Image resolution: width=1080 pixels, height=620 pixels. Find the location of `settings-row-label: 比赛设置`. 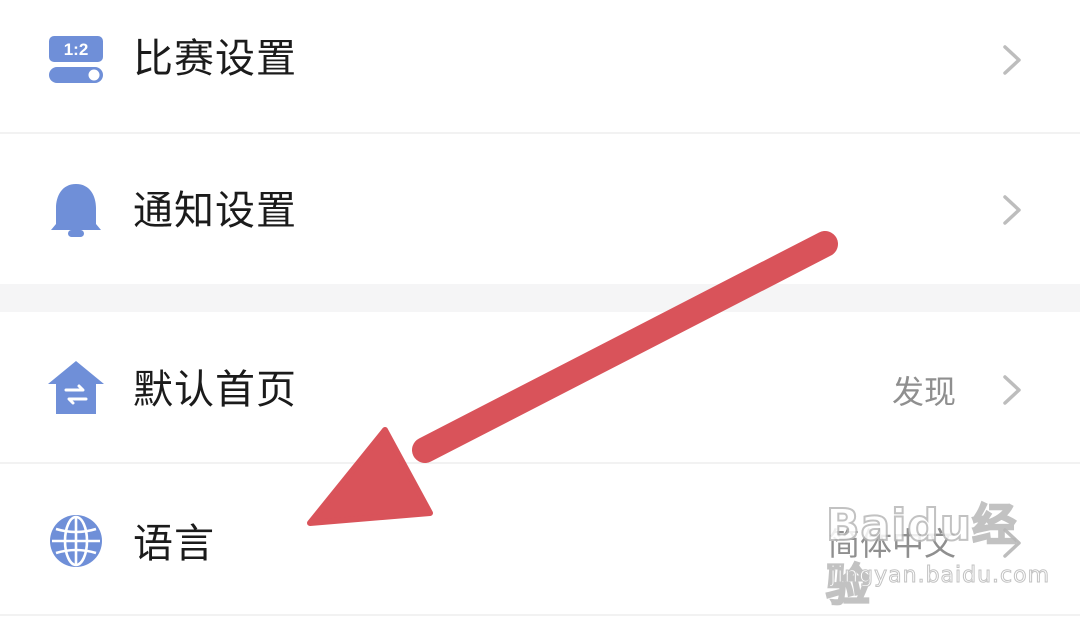

settings-row-label: 比赛设置 is located at coordinates (215, 59).